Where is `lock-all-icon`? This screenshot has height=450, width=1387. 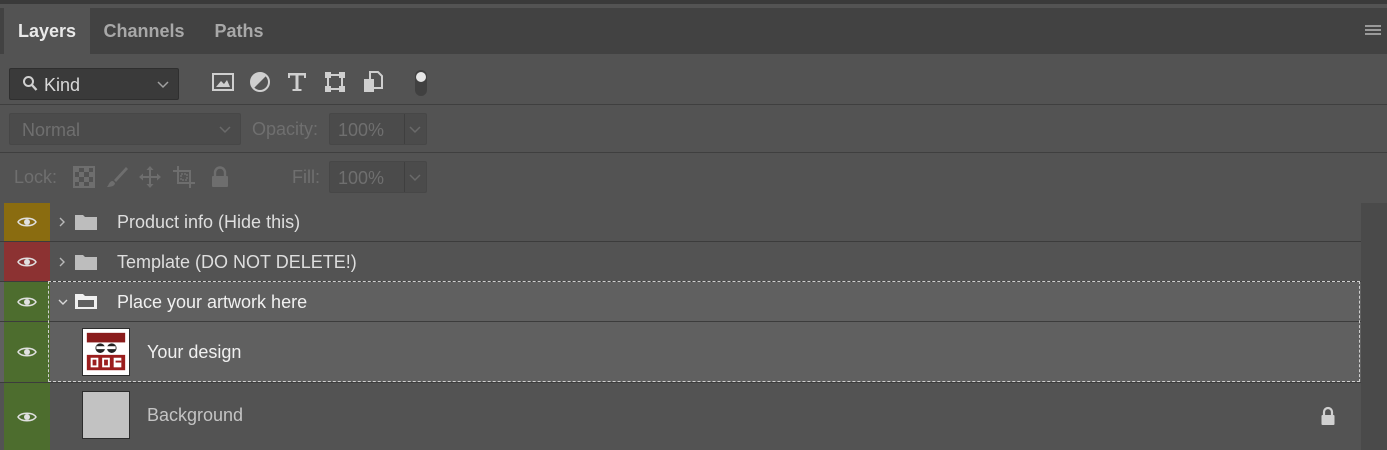 lock-all-icon is located at coordinates (220, 177).